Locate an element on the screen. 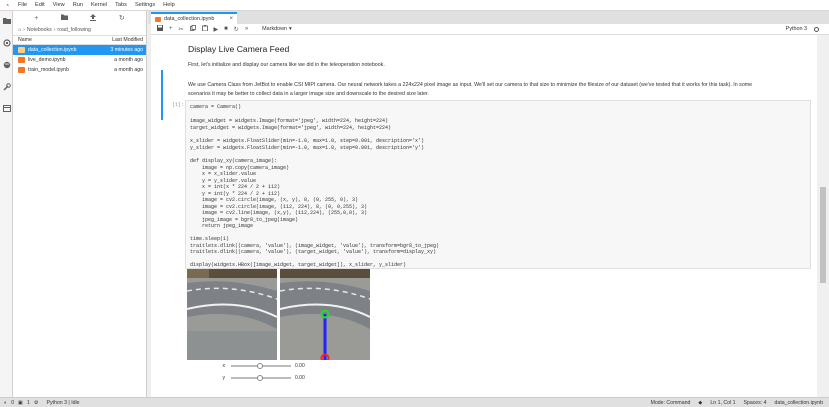 This screenshot has width=829, height=407. code-line: image = np.copy(camera_image) is located at coordinates (240, 167).